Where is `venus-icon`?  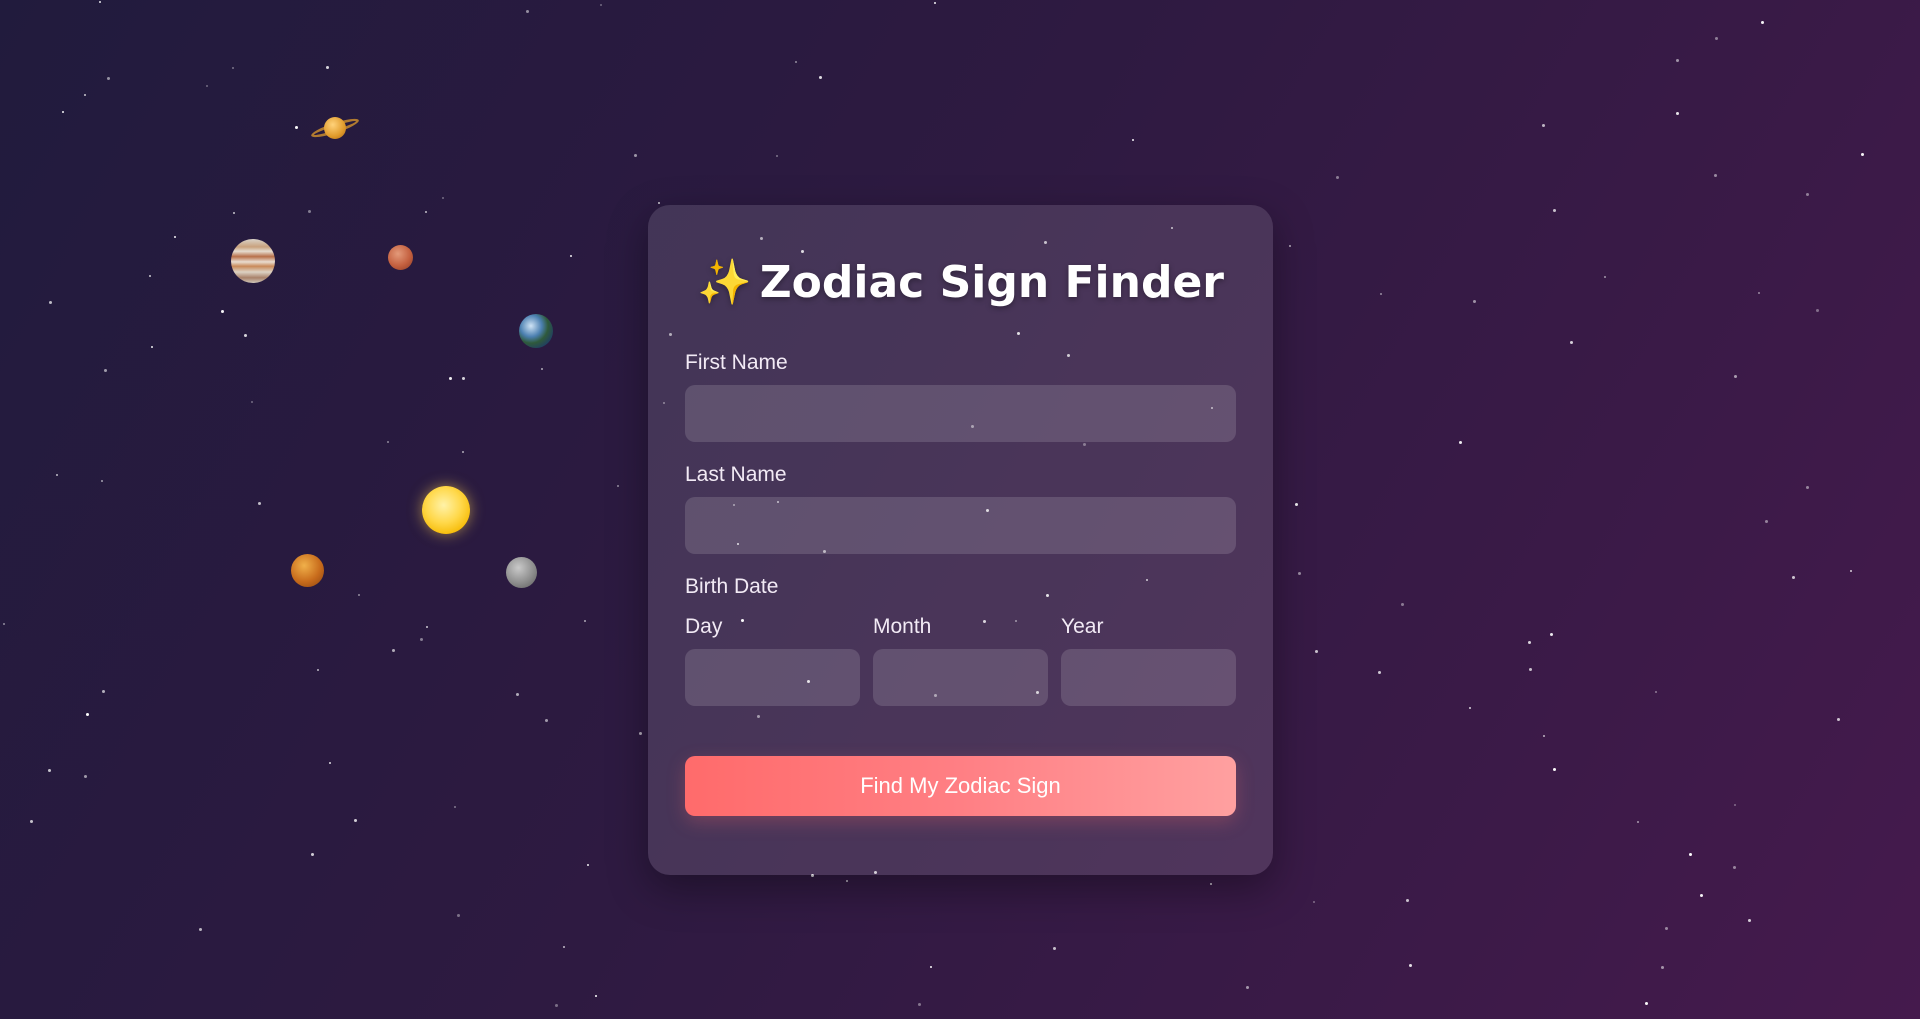
venus-icon is located at coordinates (307, 570).